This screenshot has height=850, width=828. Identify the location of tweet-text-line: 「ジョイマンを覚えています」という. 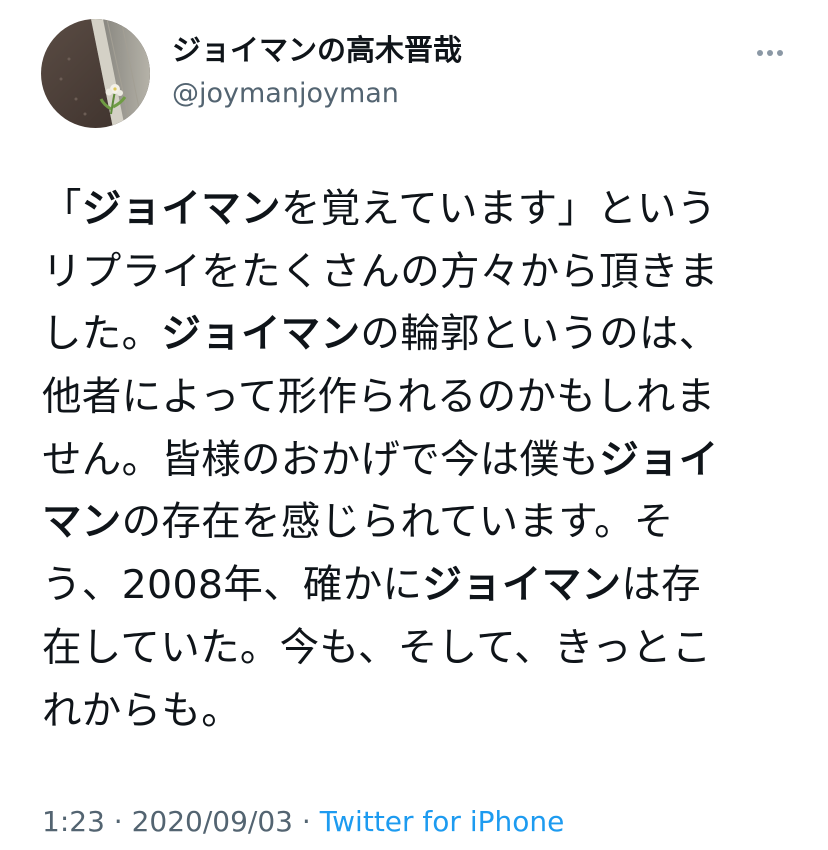
(412, 209).